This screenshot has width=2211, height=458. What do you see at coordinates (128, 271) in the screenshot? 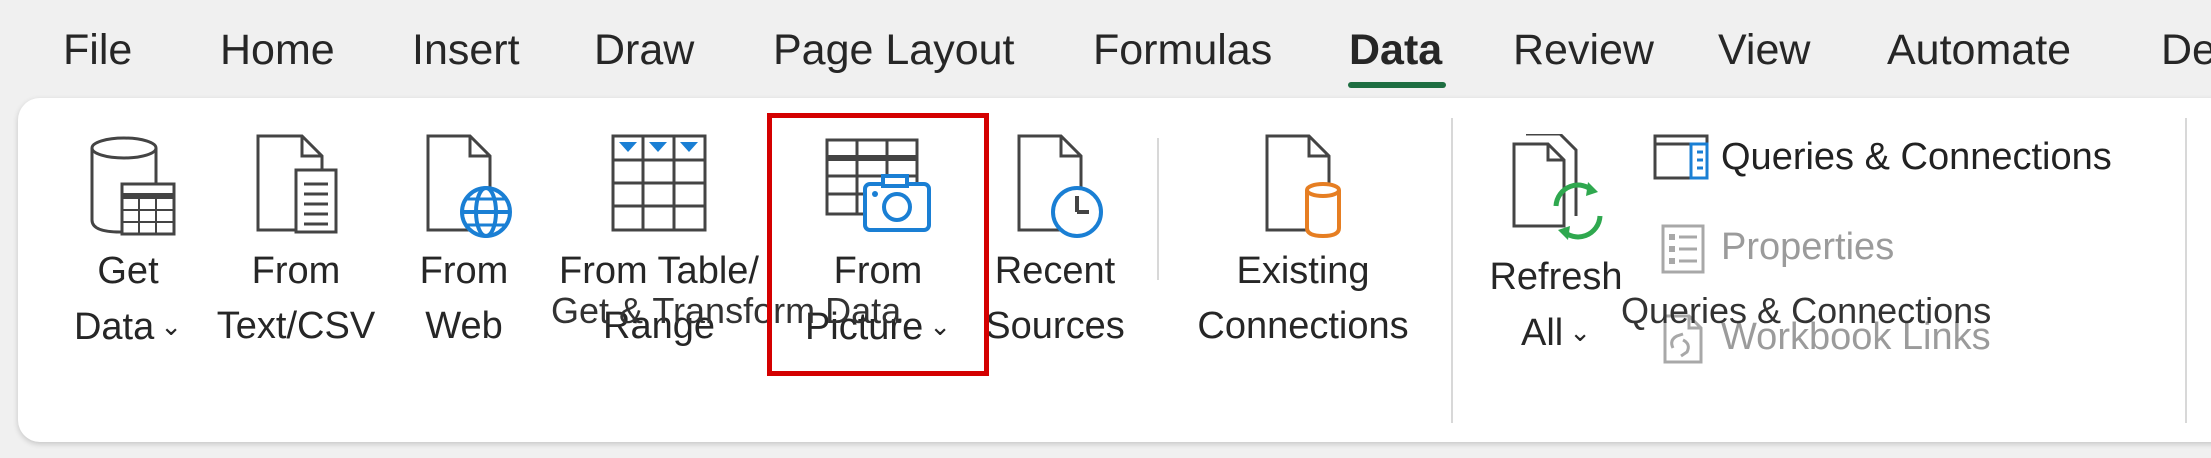
I see `get-data-label-line1: Get` at bounding box center [128, 271].